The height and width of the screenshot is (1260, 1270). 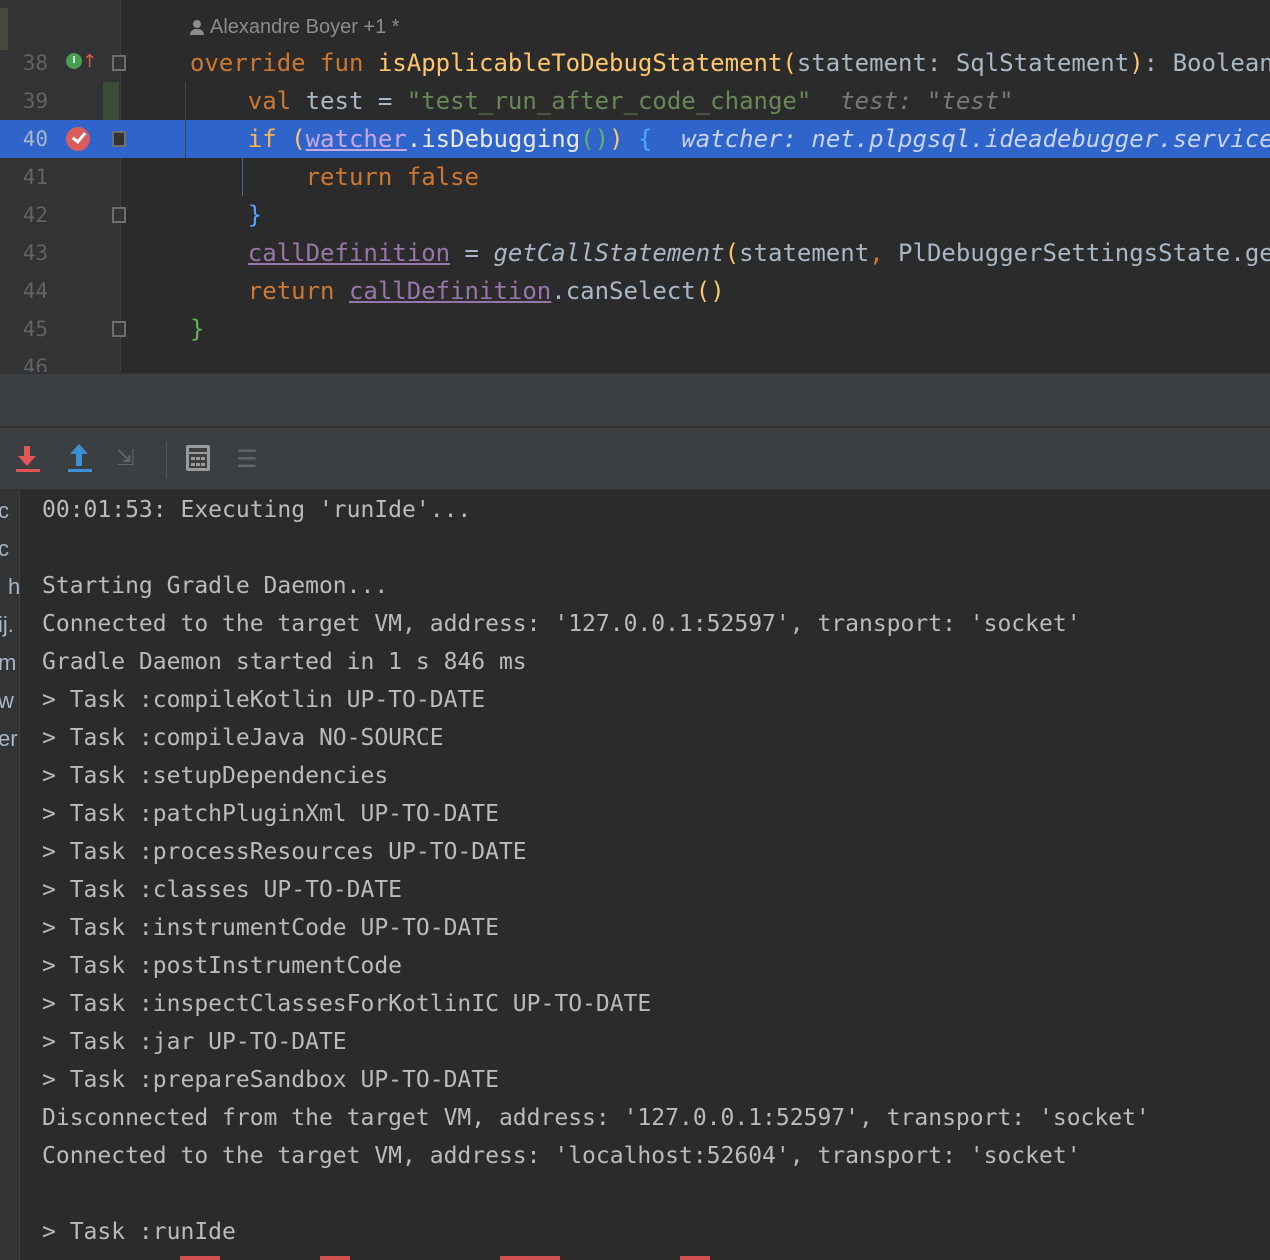 I want to click on line-number: 43, so click(x=28, y=253).